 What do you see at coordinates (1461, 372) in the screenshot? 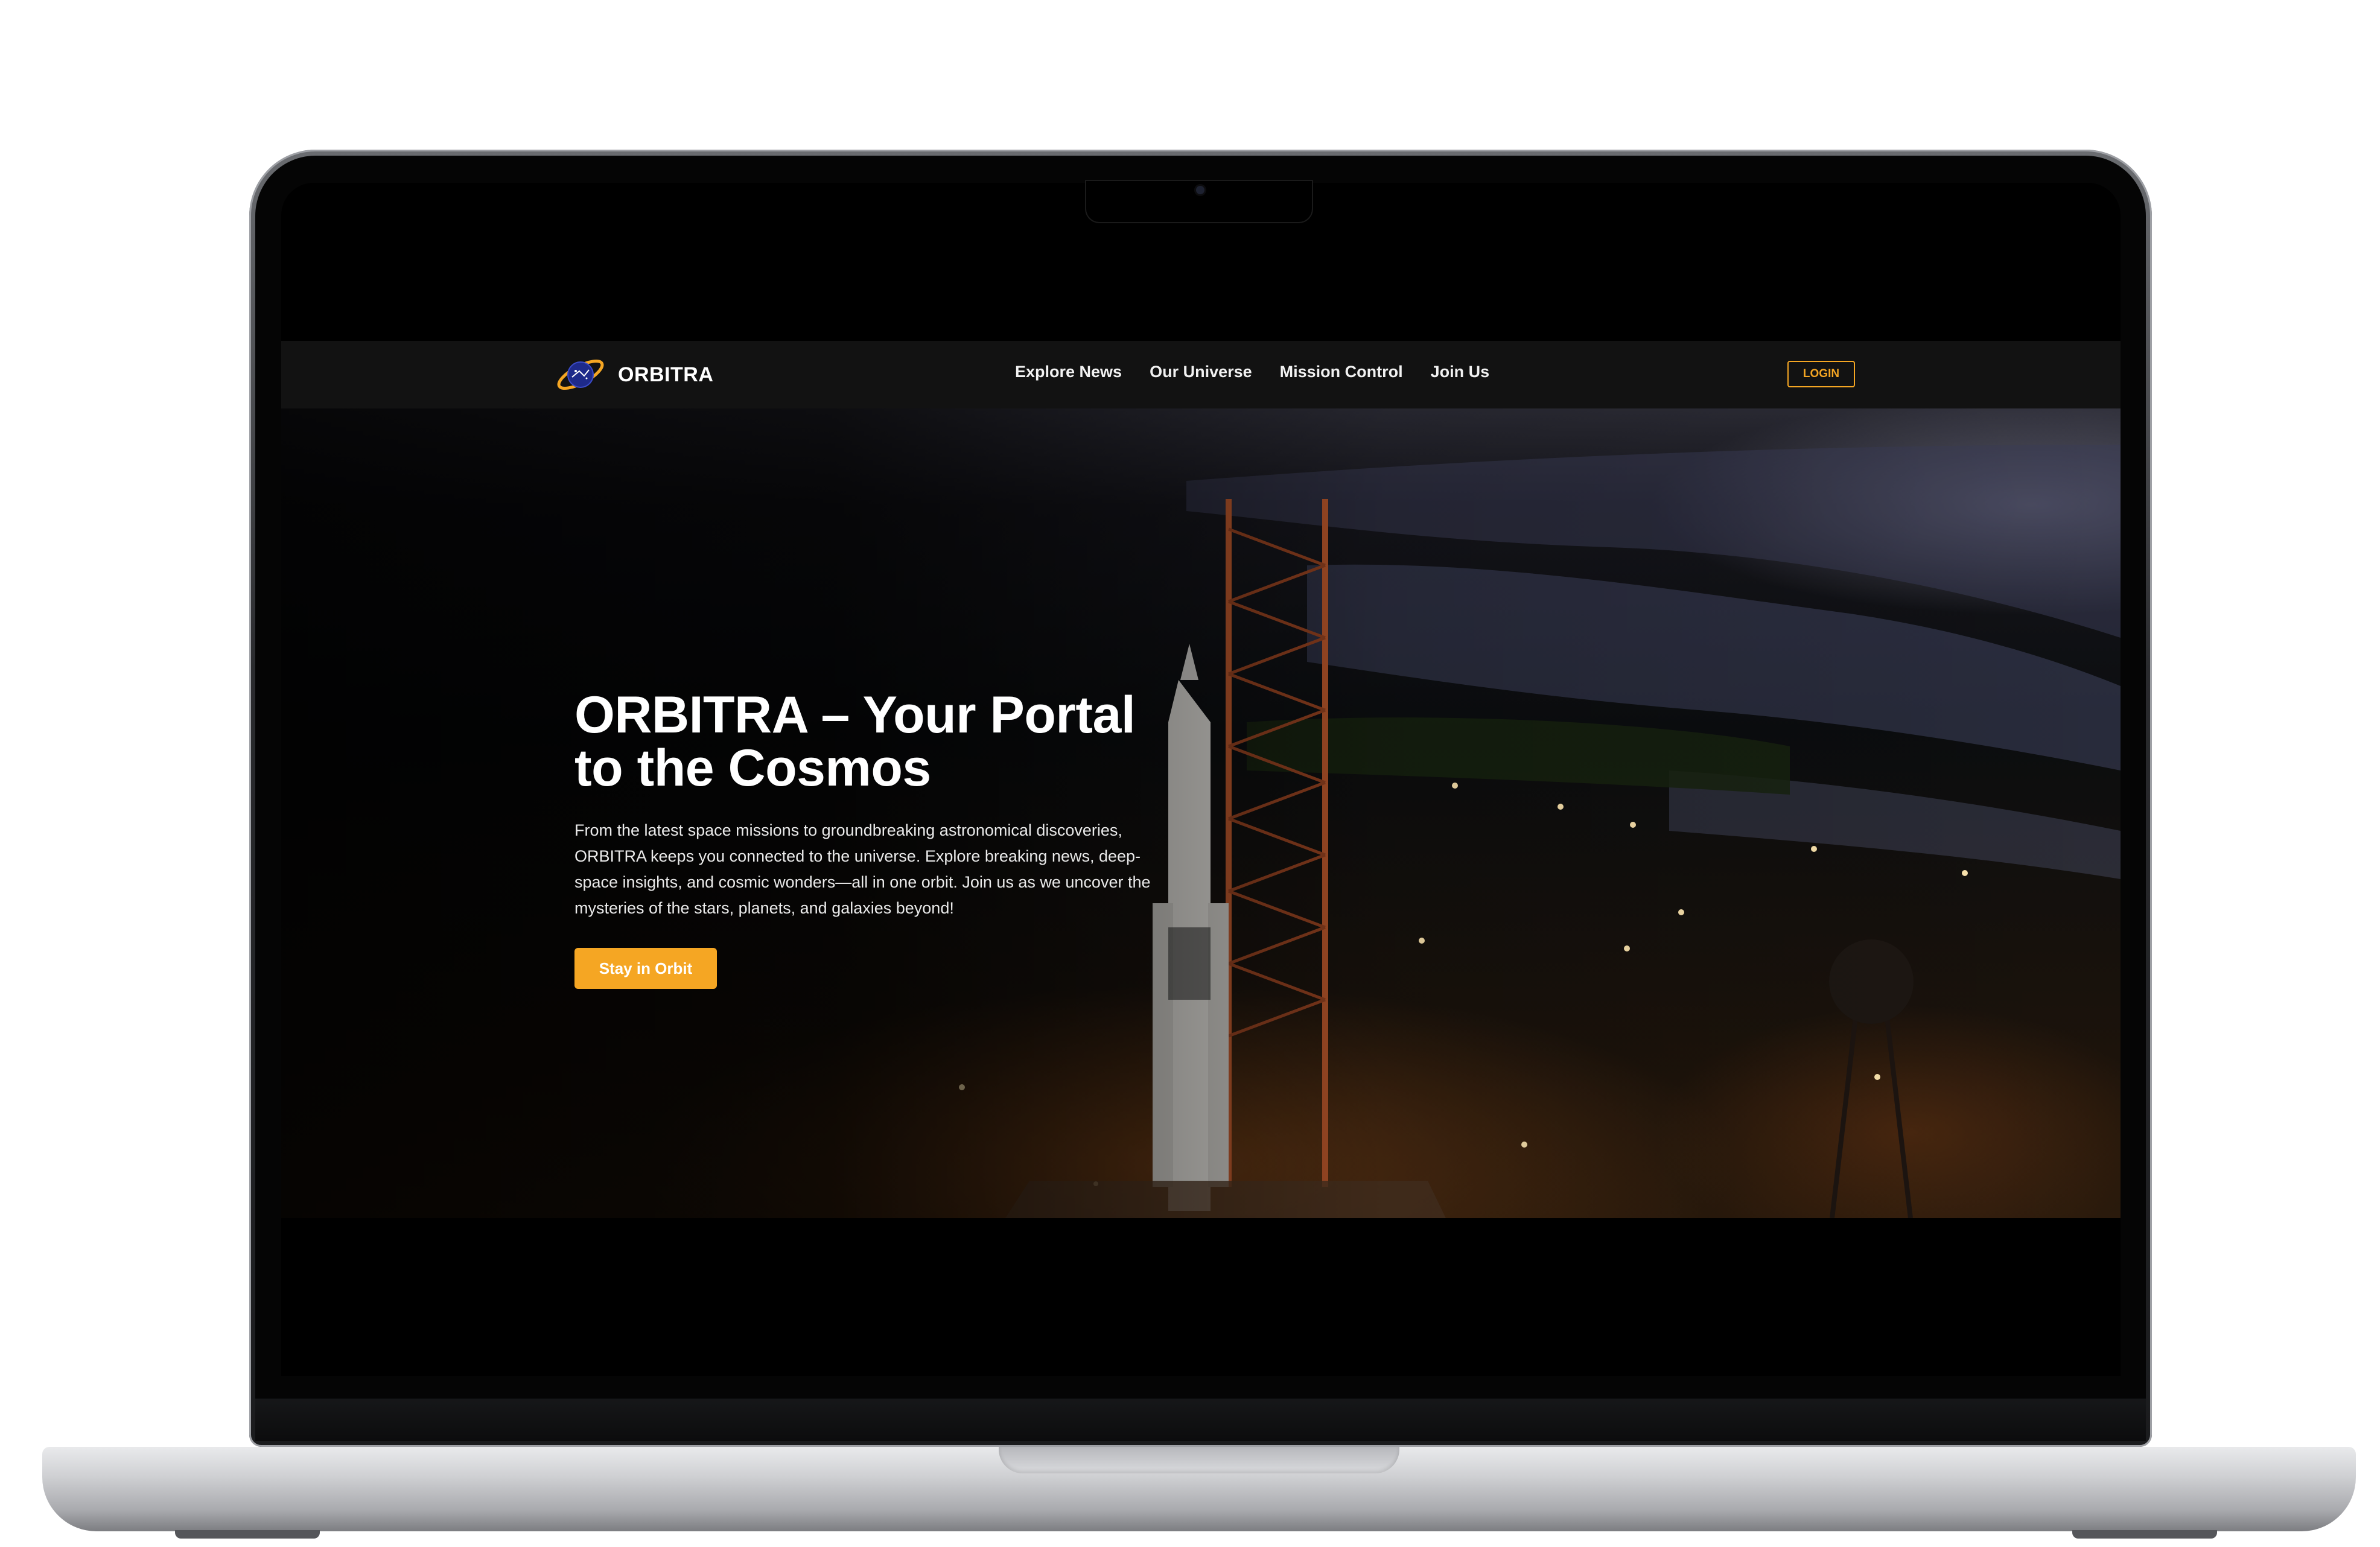
I see `nav-join-us: Join Us` at bounding box center [1461, 372].